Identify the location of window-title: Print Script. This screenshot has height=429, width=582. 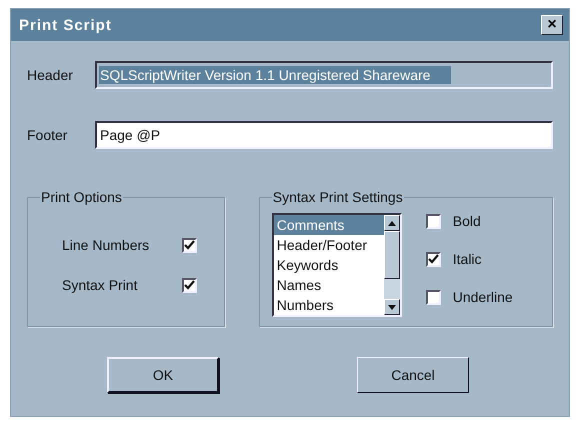
(65, 25).